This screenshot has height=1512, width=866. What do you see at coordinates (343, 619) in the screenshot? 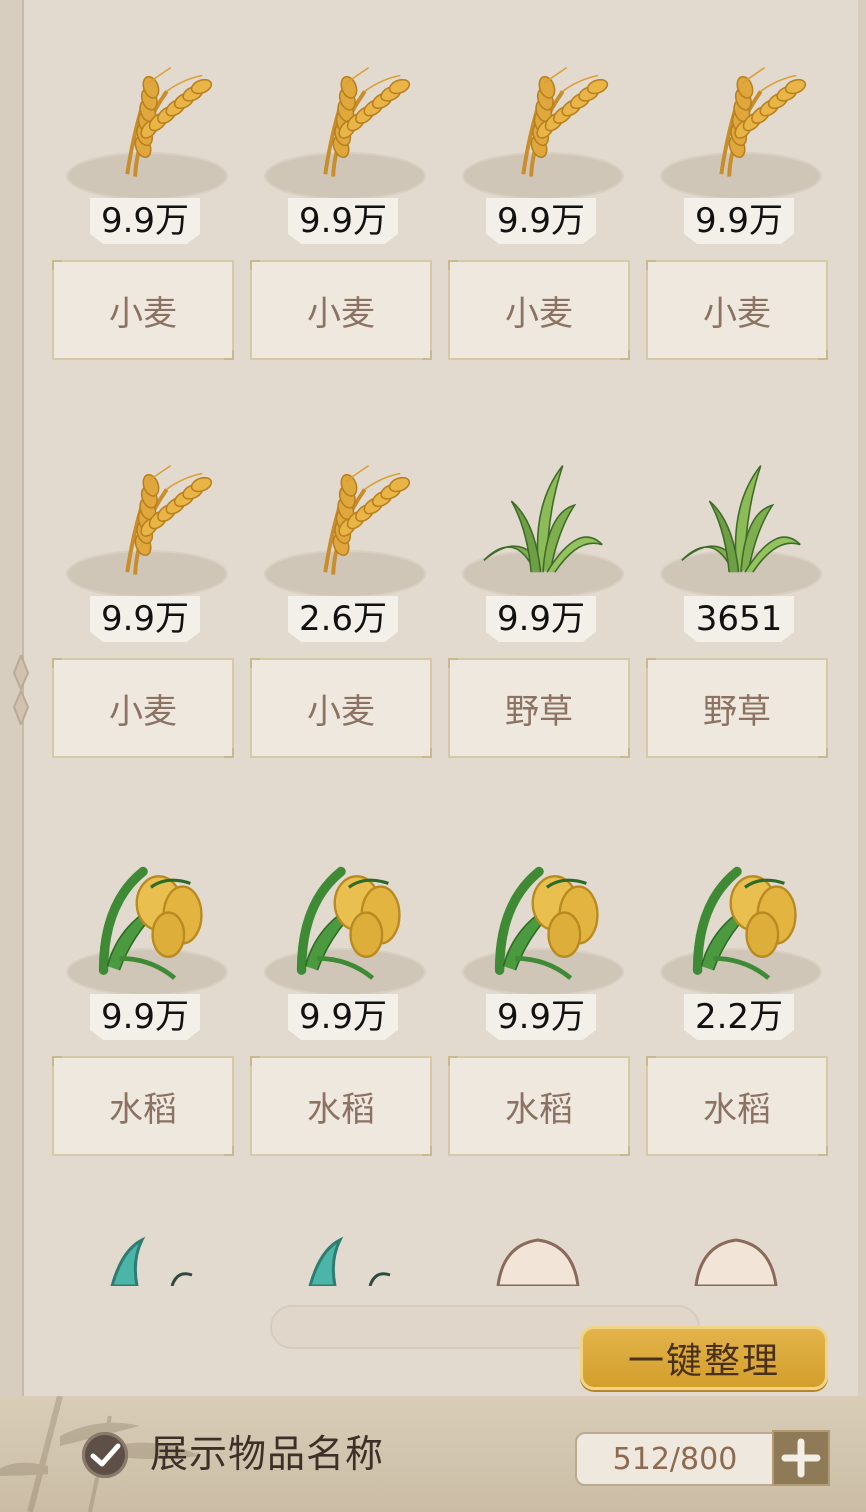
I see `item-count: 2.6万` at bounding box center [343, 619].